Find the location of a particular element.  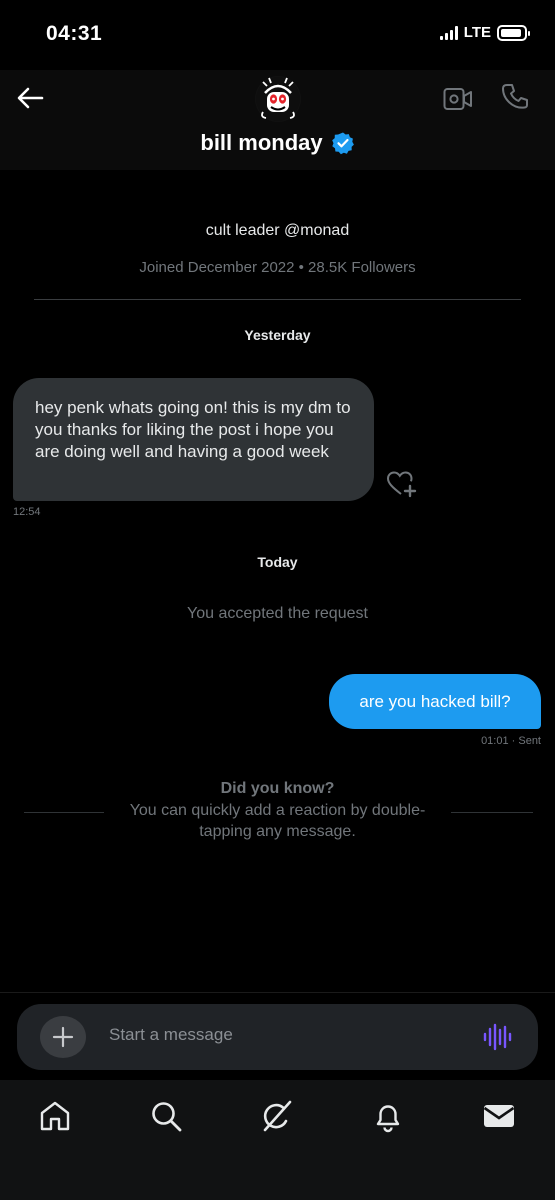

tab-messages is located at coordinates (499, 1116).